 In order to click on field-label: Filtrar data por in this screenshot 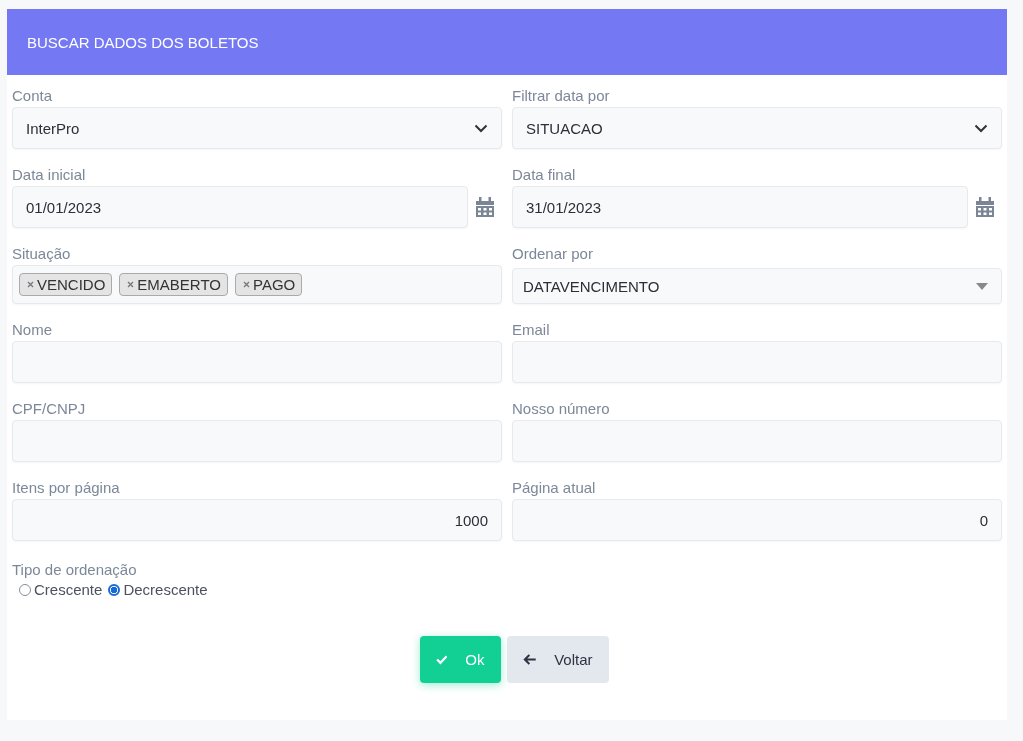, I will do `click(561, 96)`.